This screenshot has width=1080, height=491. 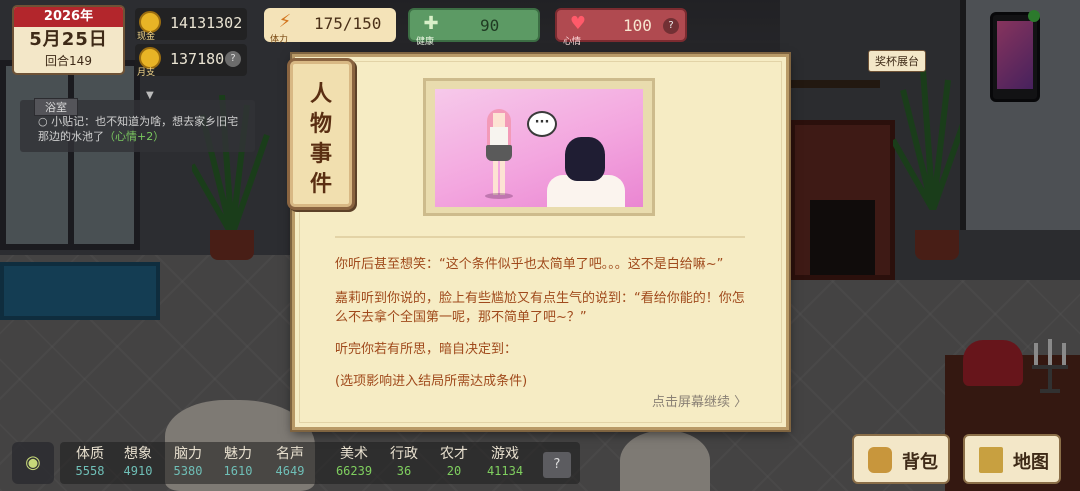 I want to click on health-value: 90, so click(x=490, y=25).